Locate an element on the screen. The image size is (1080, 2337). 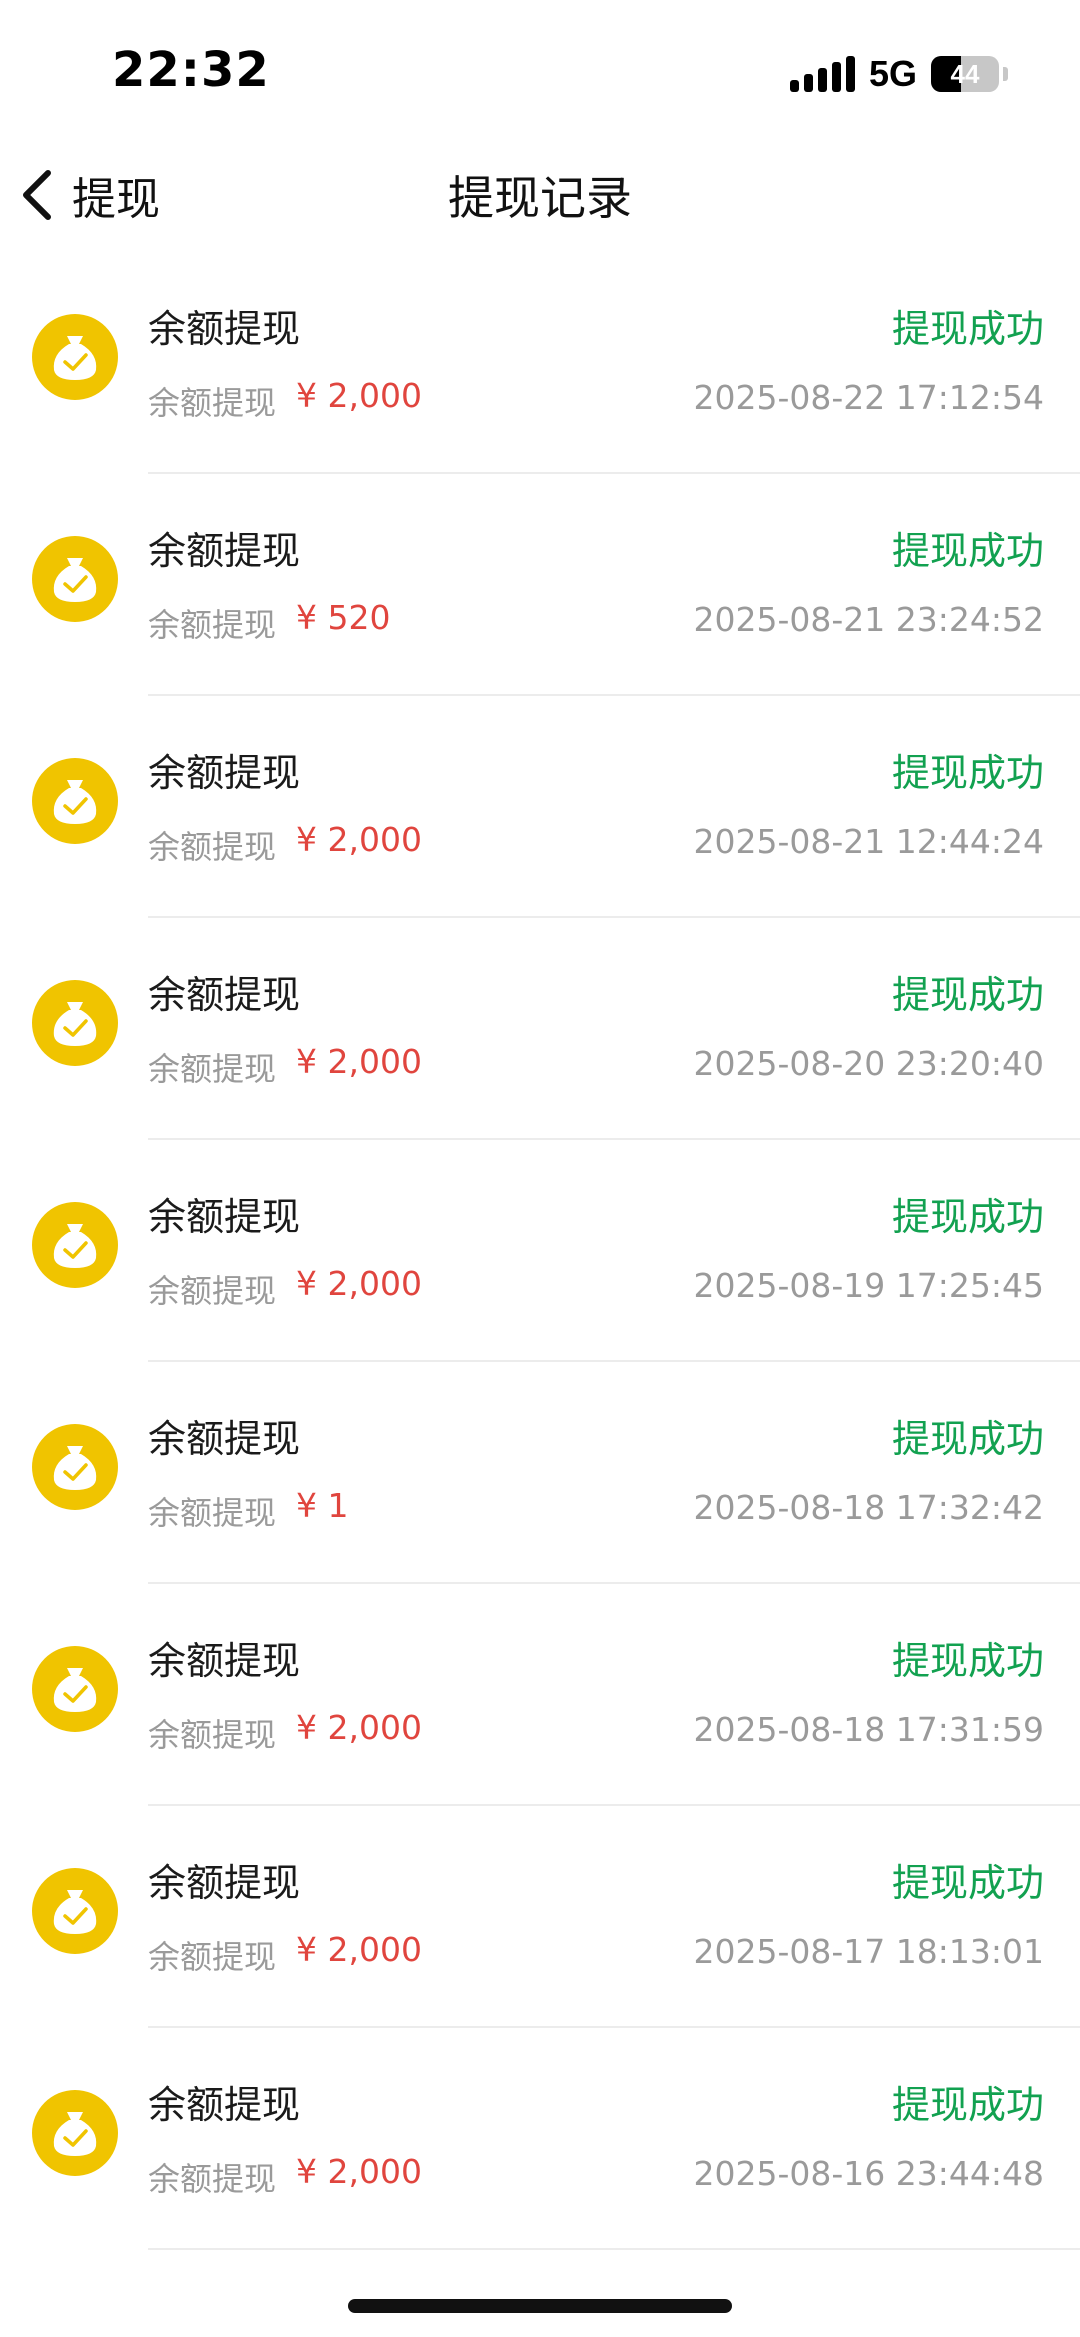
record-time: 2025-08-18 17:32:42 is located at coordinates (868, 1507).